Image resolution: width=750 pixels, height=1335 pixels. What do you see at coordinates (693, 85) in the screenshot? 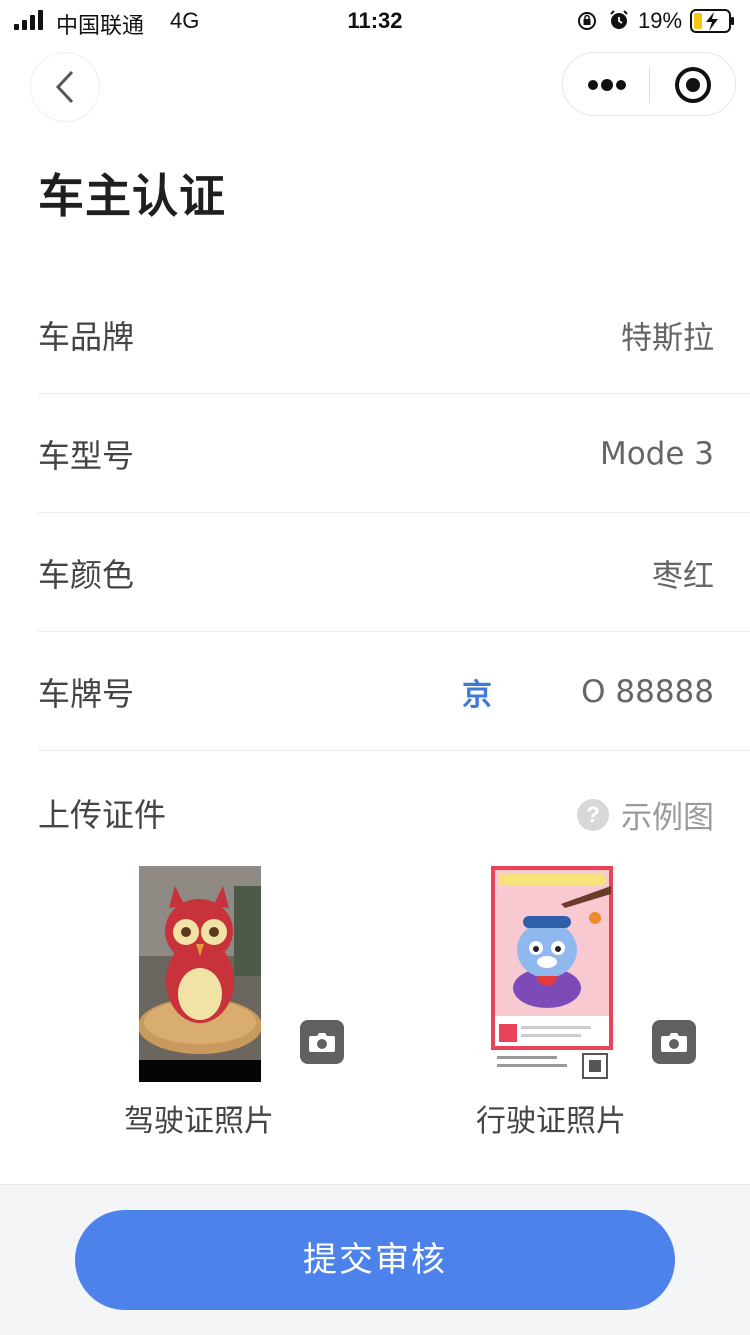
I see `close-target-icon` at bounding box center [693, 85].